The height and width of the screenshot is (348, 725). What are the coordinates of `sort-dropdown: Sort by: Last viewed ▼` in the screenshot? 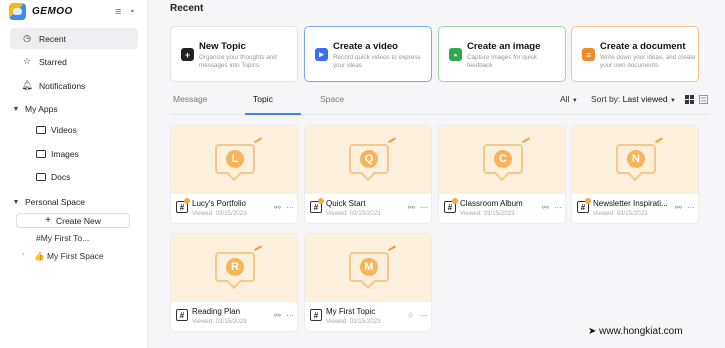 It's located at (633, 99).